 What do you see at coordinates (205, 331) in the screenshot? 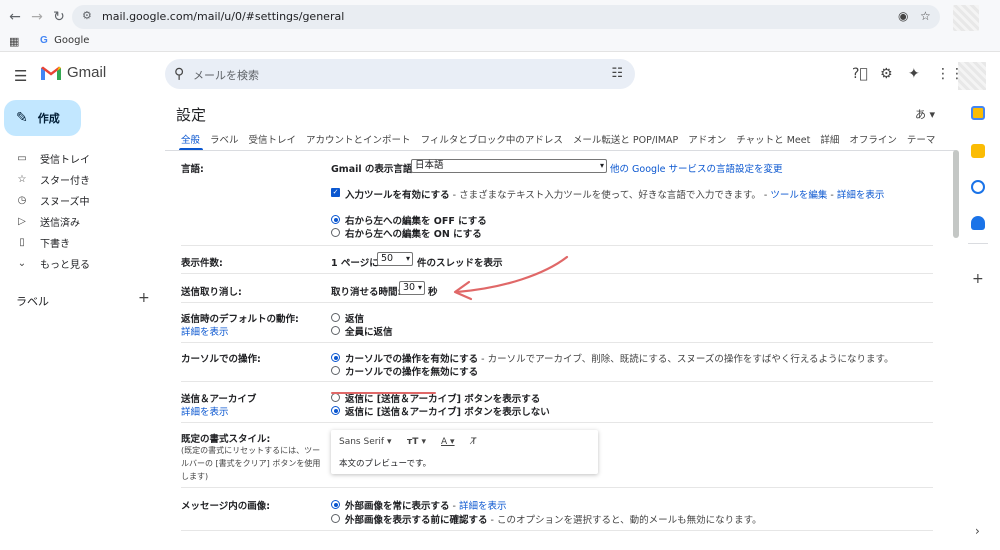
I see `reply-default-details-link: 詳細を表示` at bounding box center [205, 331].